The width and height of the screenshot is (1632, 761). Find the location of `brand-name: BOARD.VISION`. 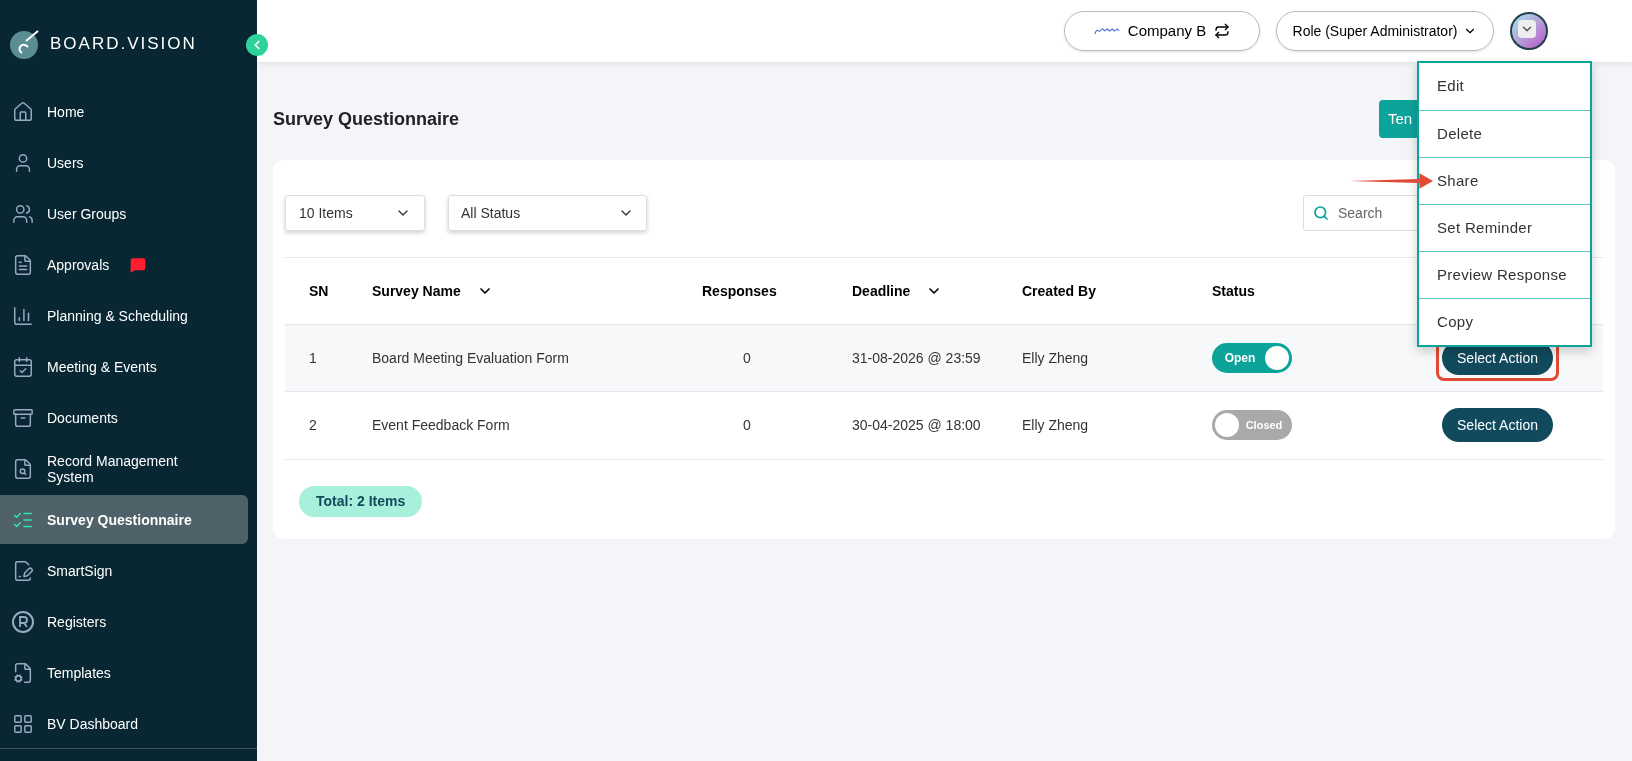

brand-name: BOARD.VISION is located at coordinates (123, 43).